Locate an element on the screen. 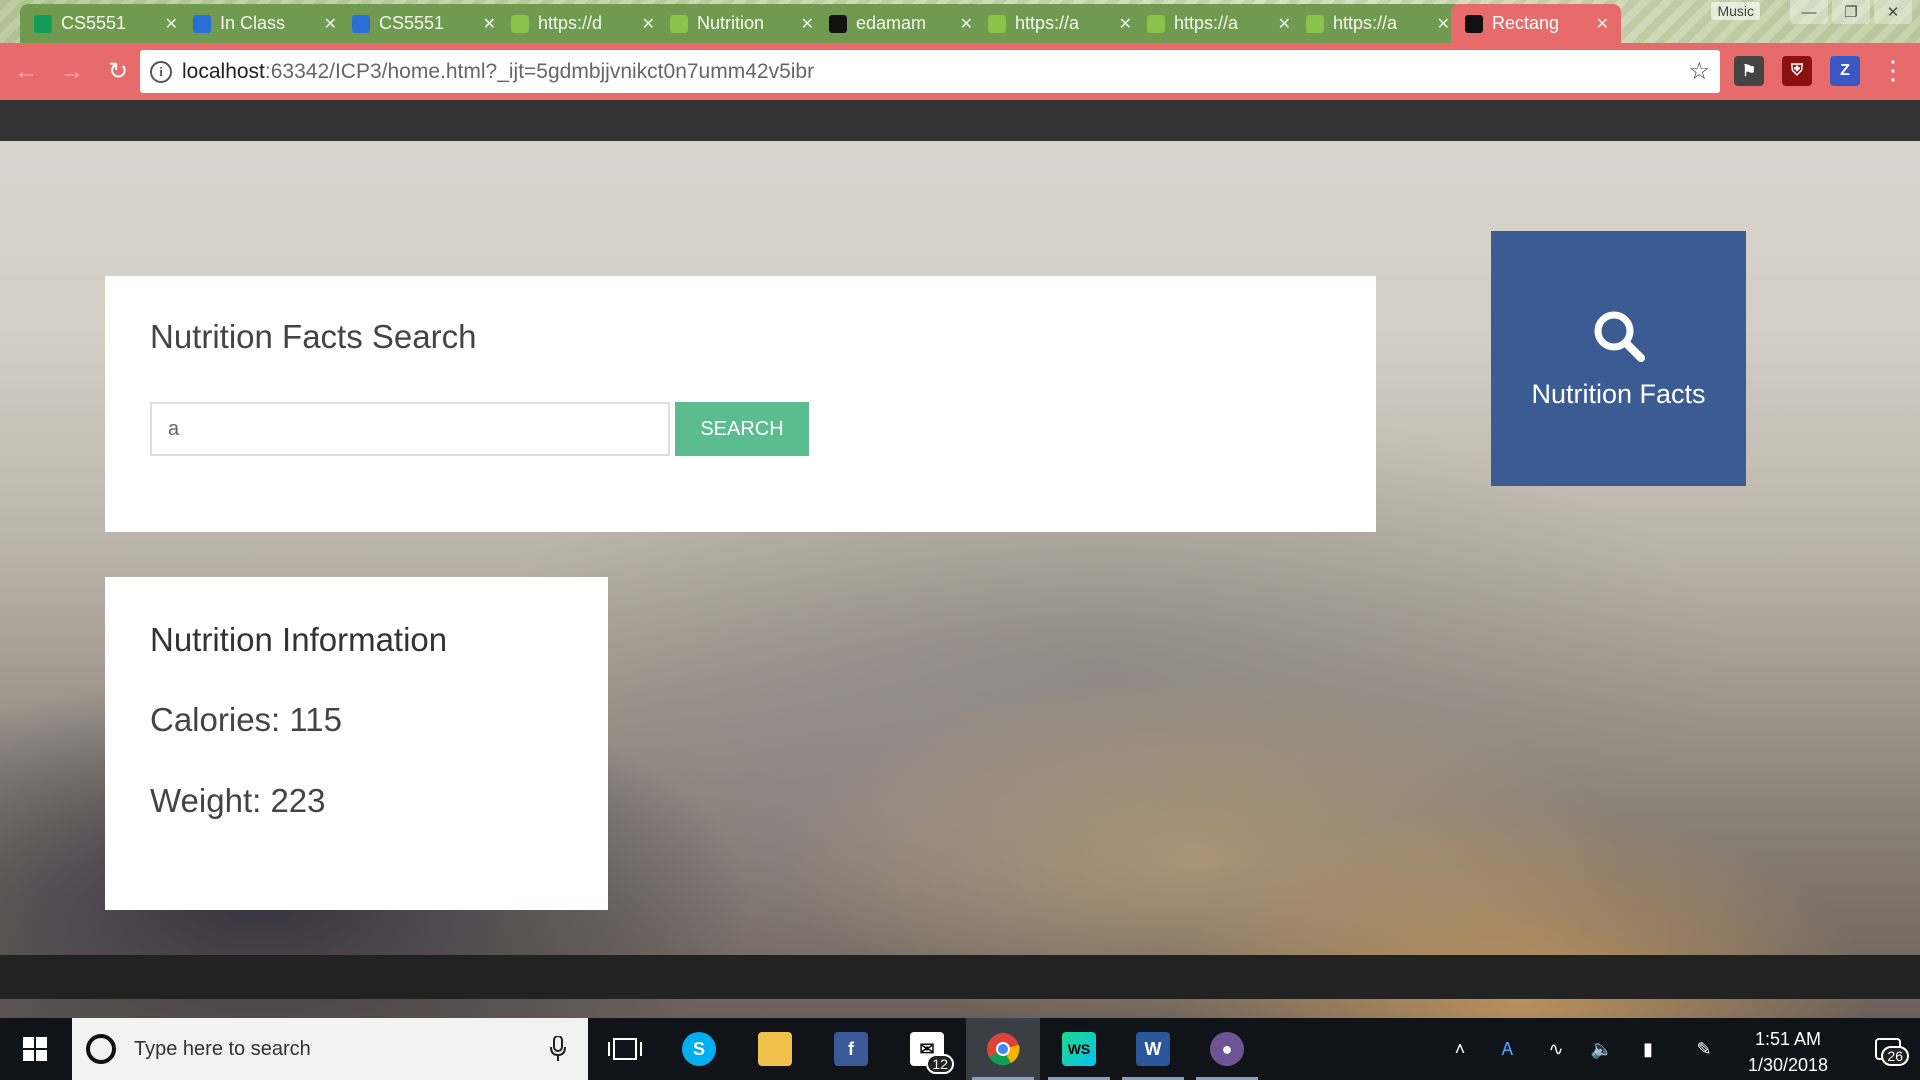  bluetooth-icon: Ꭺ is located at coordinates (1508, 1049).